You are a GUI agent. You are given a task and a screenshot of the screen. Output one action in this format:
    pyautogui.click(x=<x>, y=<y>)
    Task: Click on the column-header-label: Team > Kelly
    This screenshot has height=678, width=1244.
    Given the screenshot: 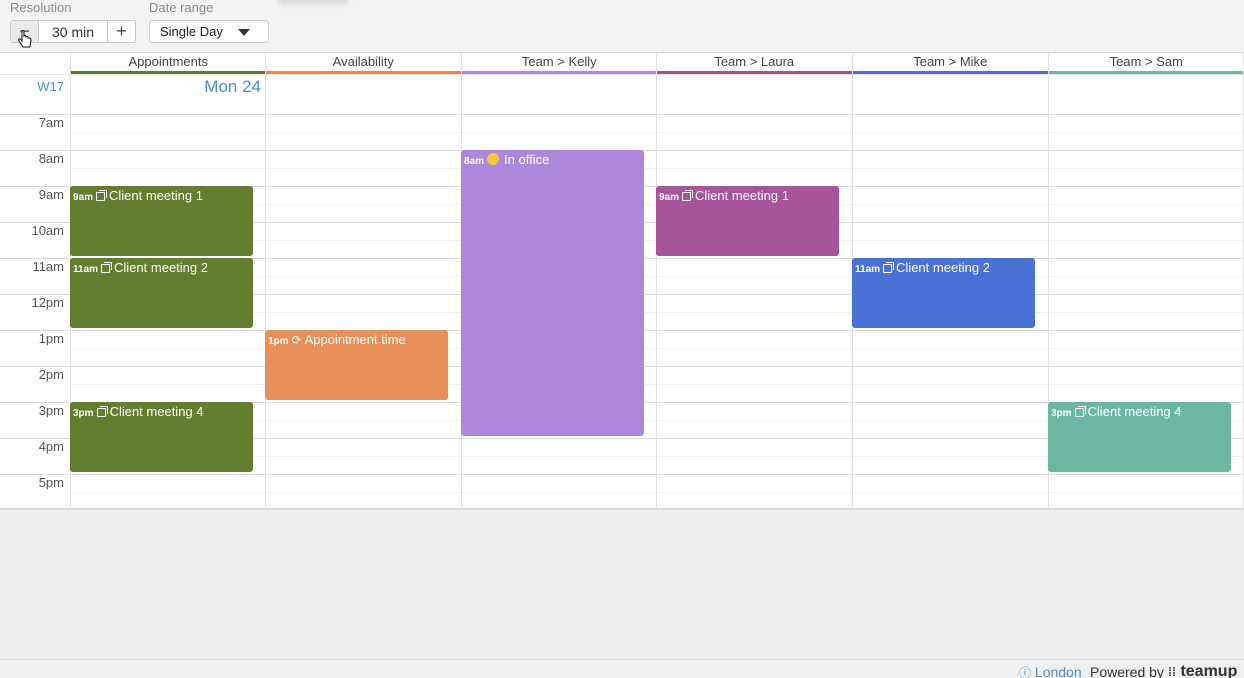 What is the action you would take?
    pyautogui.click(x=559, y=61)
    